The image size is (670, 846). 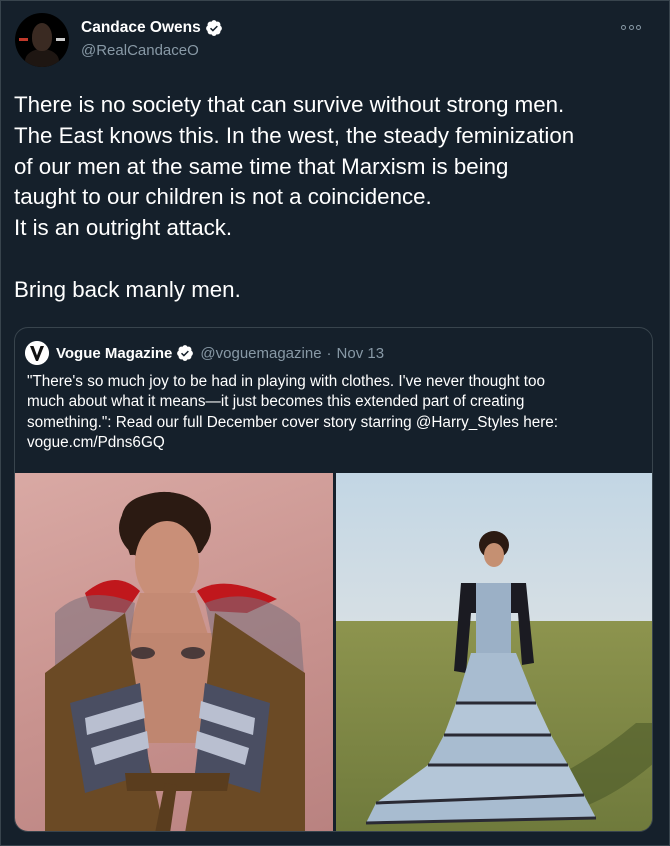 What do you see at coordinates (260, 353) in the screenshot?
I see `quoted-author-handle: @voguemagazine` at bounding box center [260, 353].